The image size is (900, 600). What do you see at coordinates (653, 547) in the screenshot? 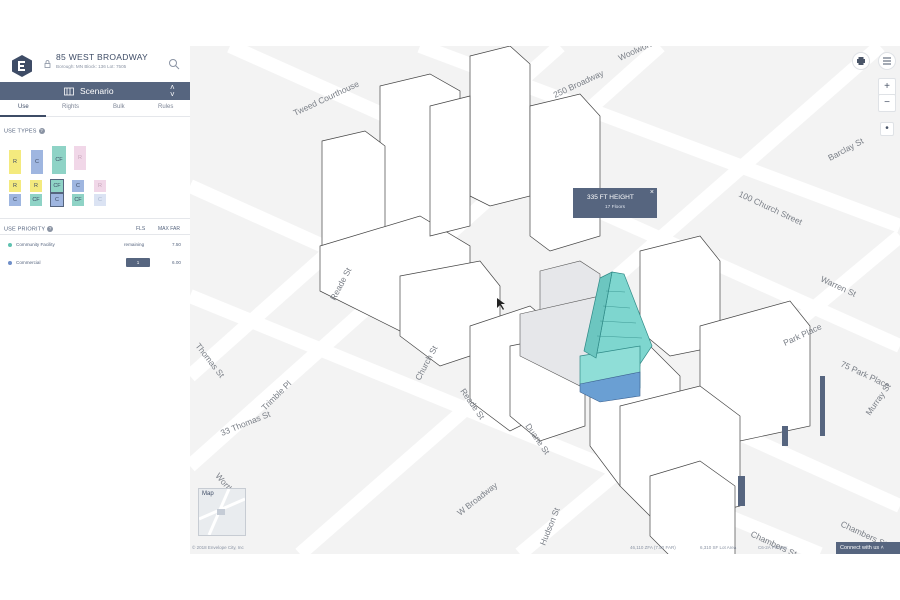
I see `zfa-readout: 46,110 ZFA (7.50 FAR)` at bounding box center [653, 547].